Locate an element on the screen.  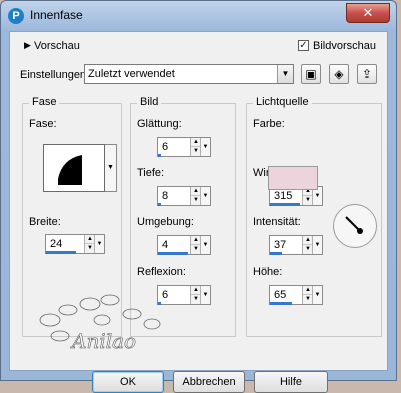
bildvorschau-checkbox: ✓ is located at coordinates (303, 45).